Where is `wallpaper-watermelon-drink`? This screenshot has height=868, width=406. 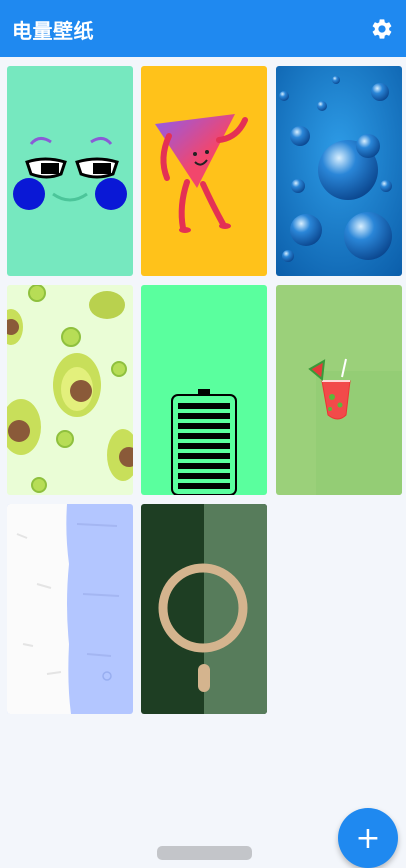 wallpaper-watermelon-drink is located at coordinates (339, 390).